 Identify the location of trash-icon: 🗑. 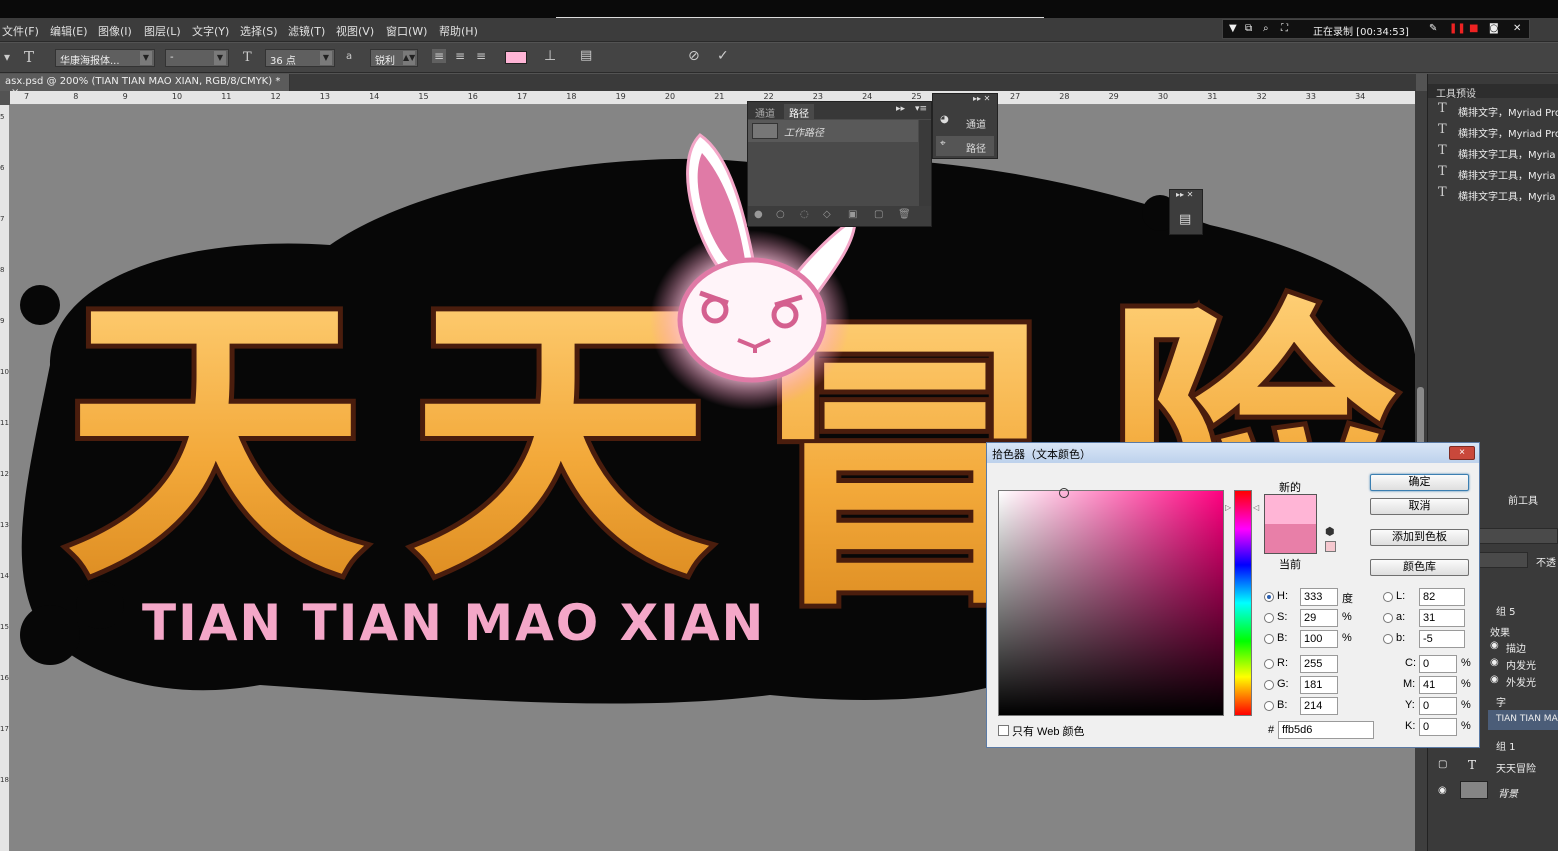
(904, 214).